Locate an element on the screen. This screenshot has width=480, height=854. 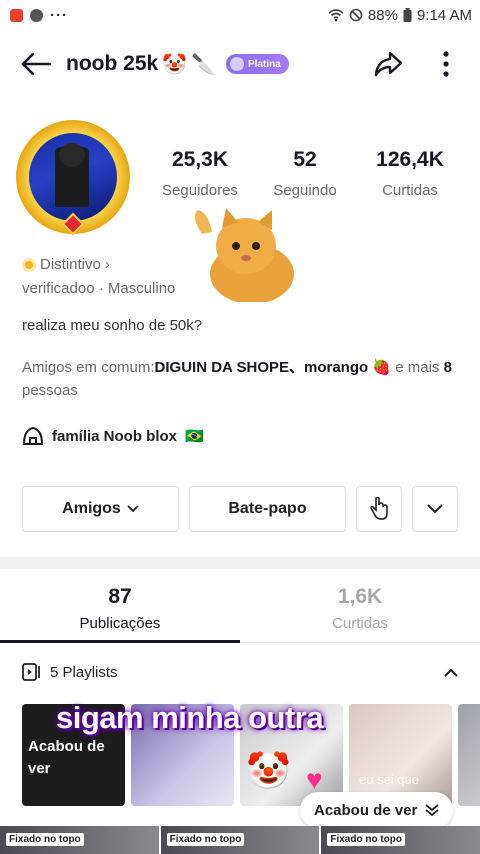
share-arrow-icon is located at coordinates (388, 64).